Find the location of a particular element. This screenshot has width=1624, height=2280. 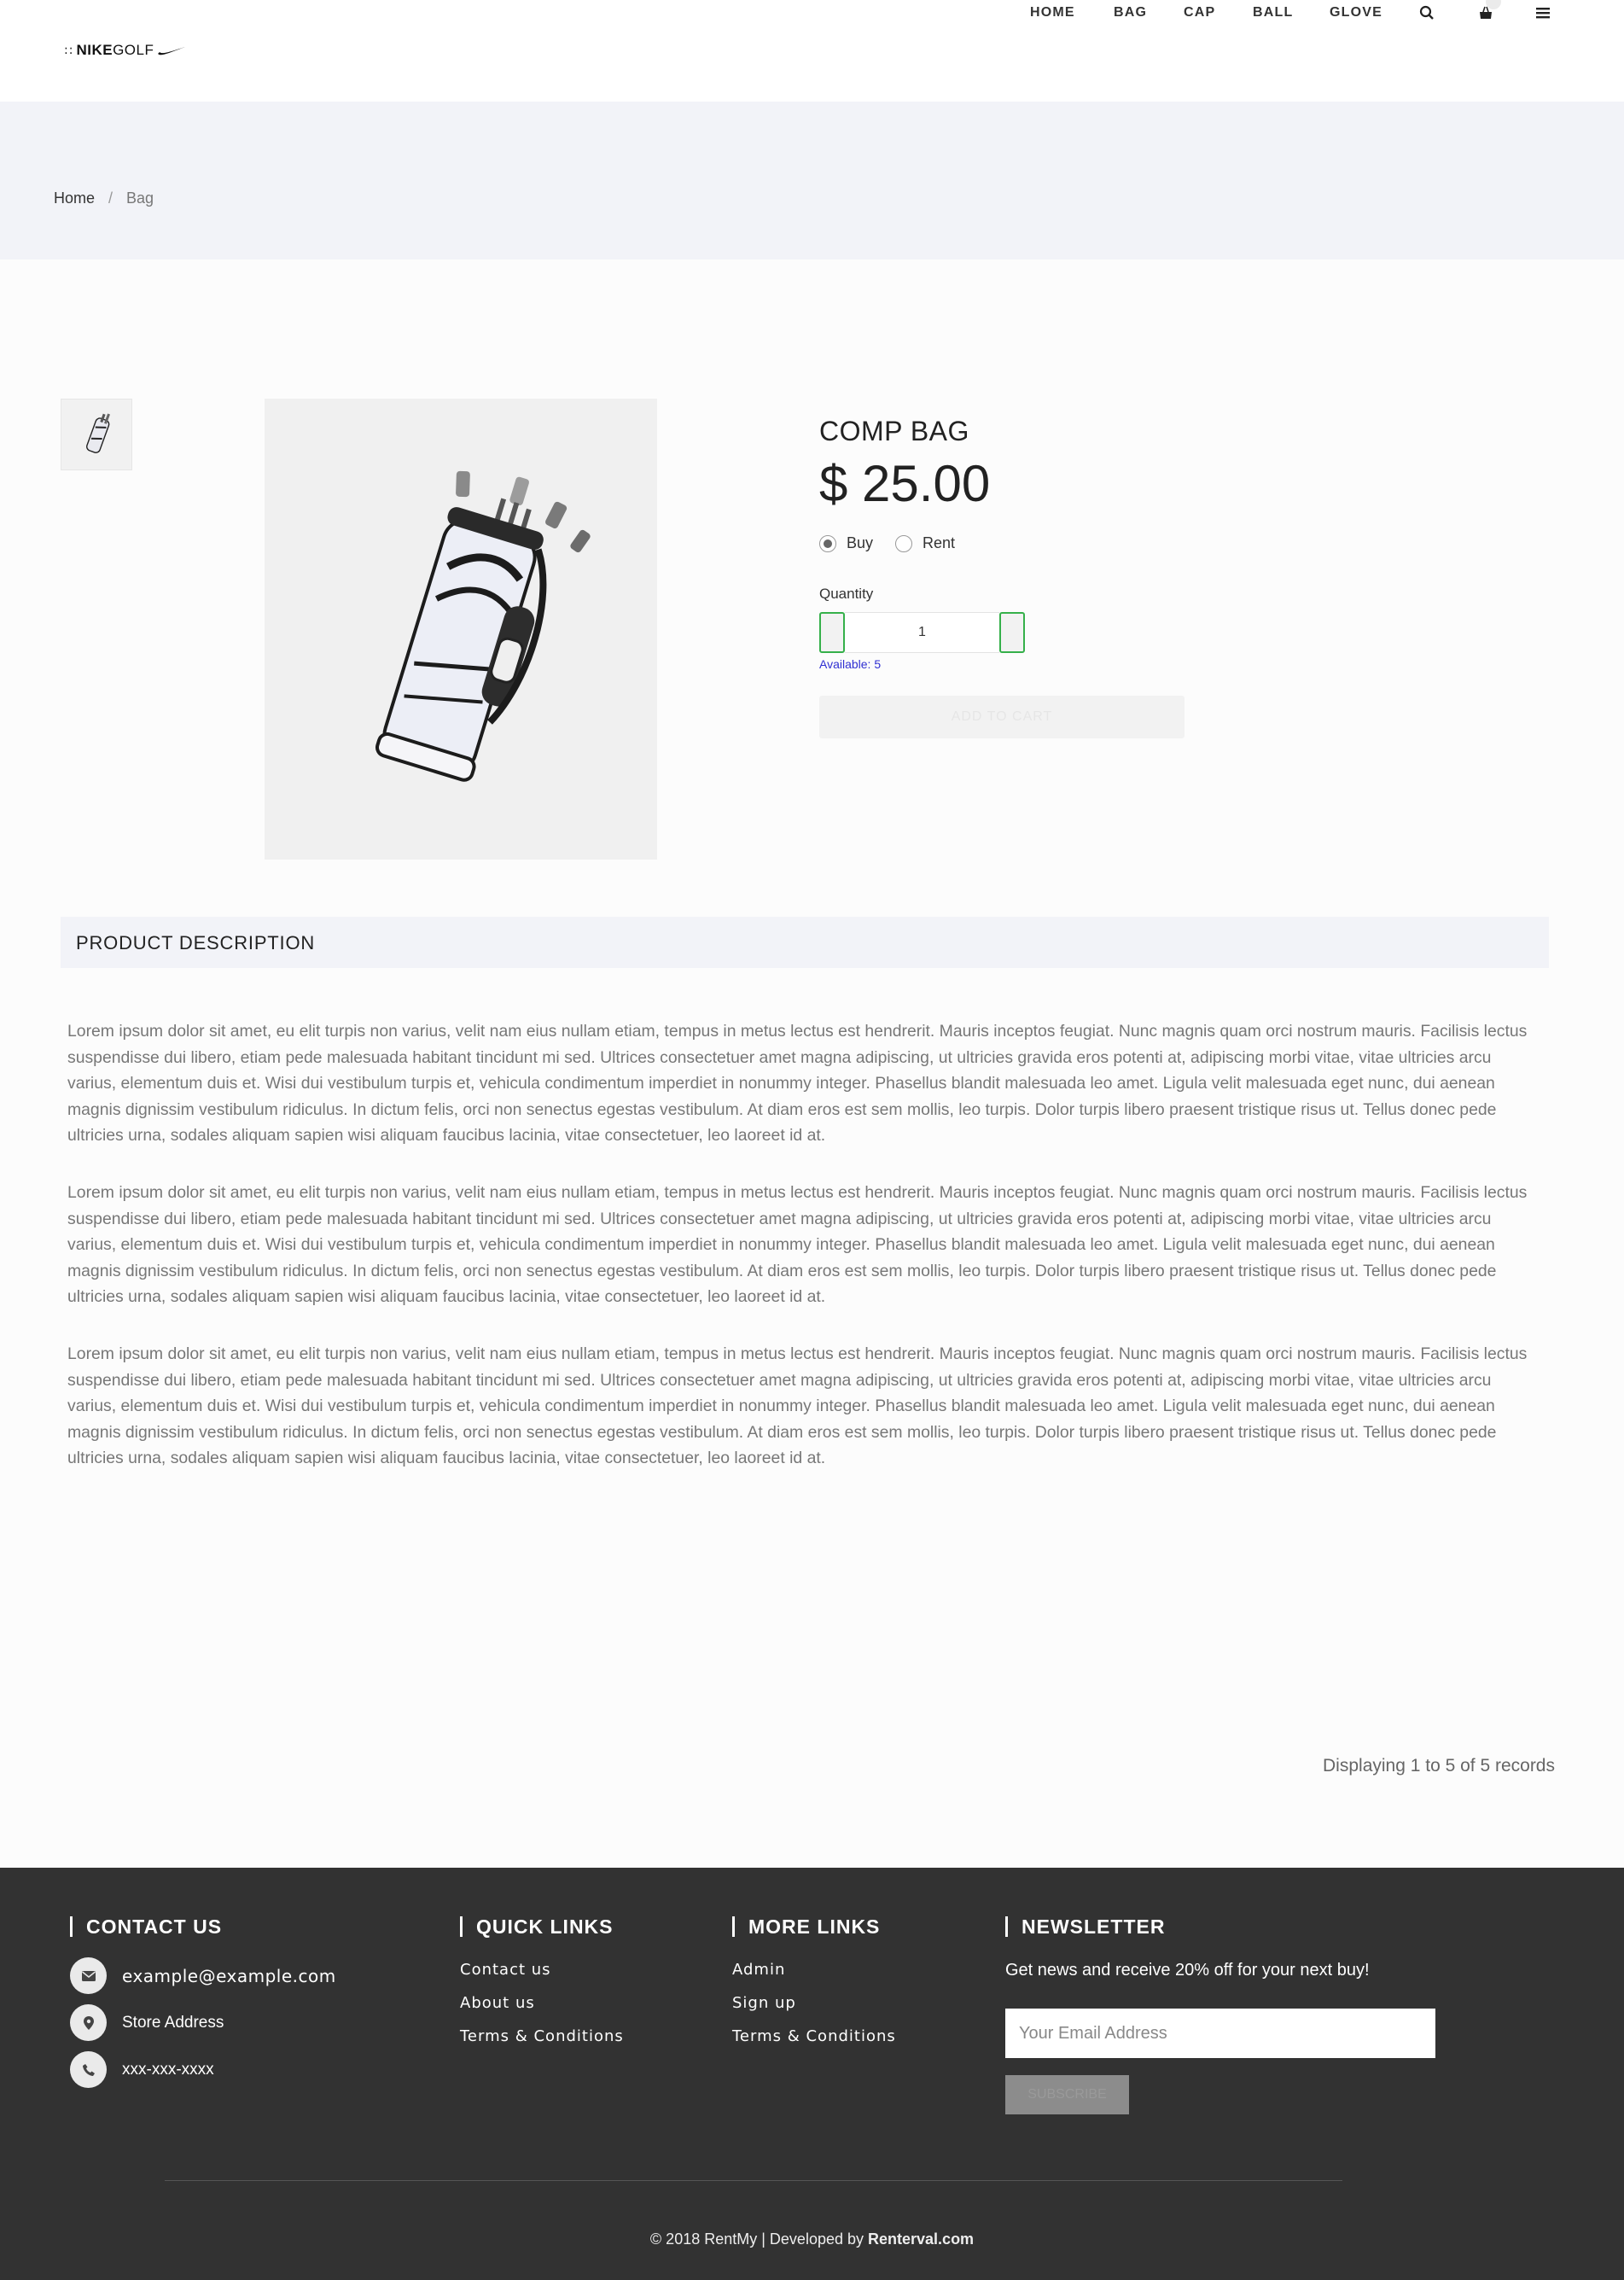

rent-radio-label: Rent is located at coordinates (939, 543).